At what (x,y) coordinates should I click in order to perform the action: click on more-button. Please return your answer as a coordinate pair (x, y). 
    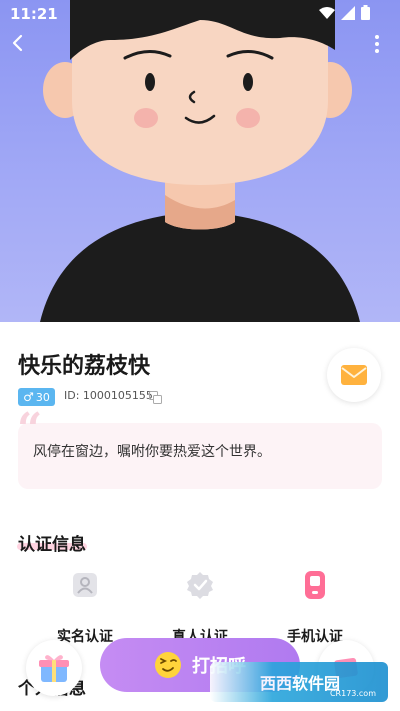
    Looking at the image, I should click on (377, 46).